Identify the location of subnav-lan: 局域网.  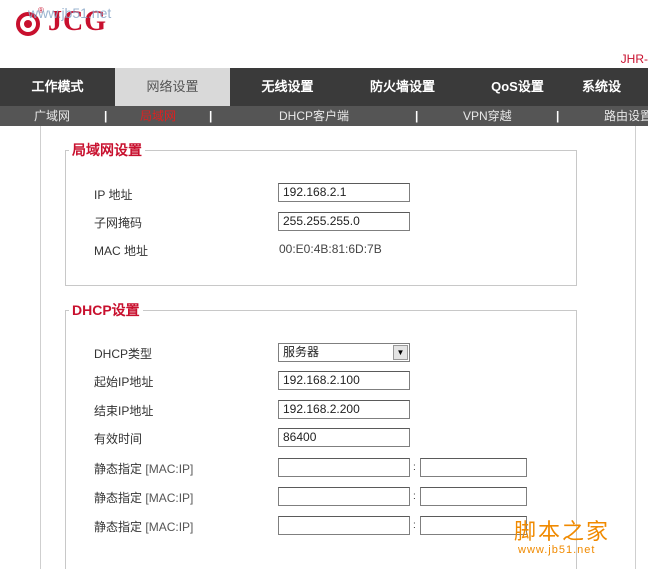
(158, 116).